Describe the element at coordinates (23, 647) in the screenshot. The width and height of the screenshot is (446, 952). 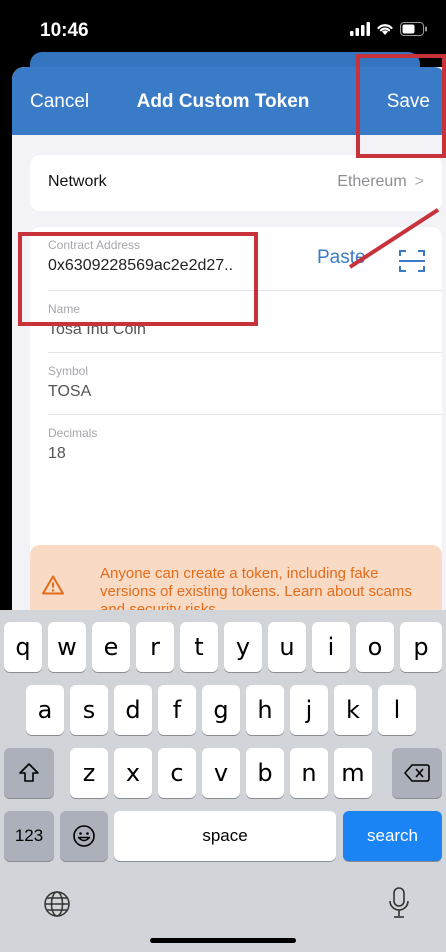
I see `key-q: q` at that location.